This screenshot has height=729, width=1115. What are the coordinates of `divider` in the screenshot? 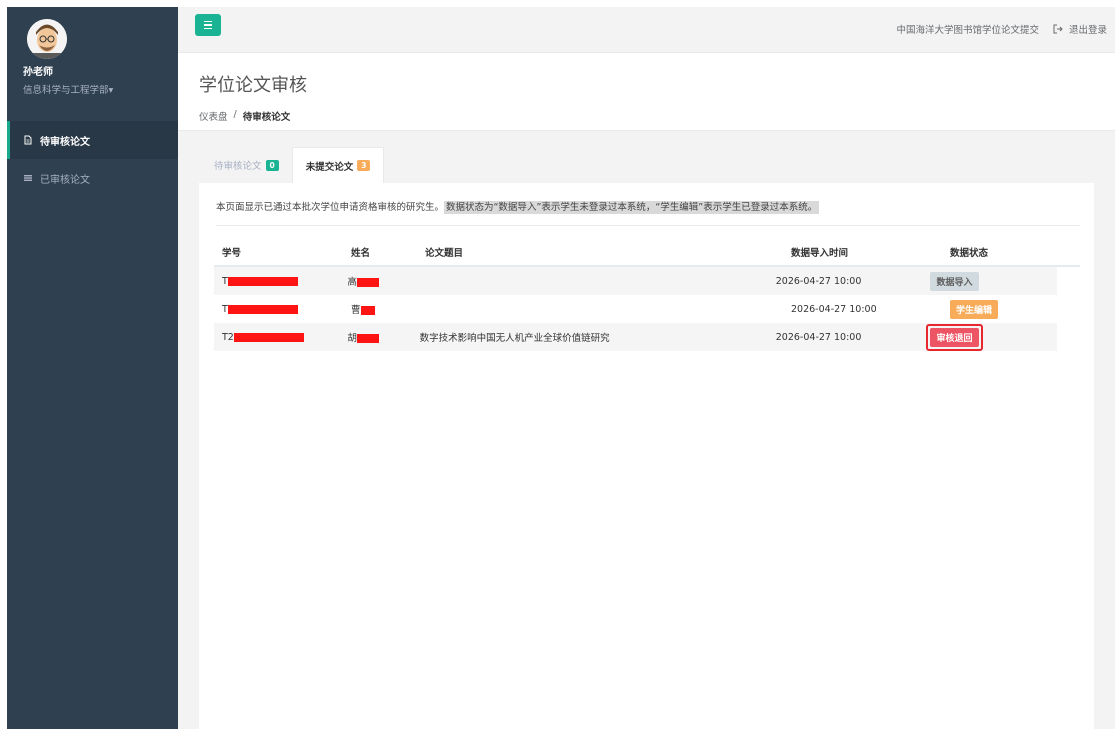 It's located at (648, 225).